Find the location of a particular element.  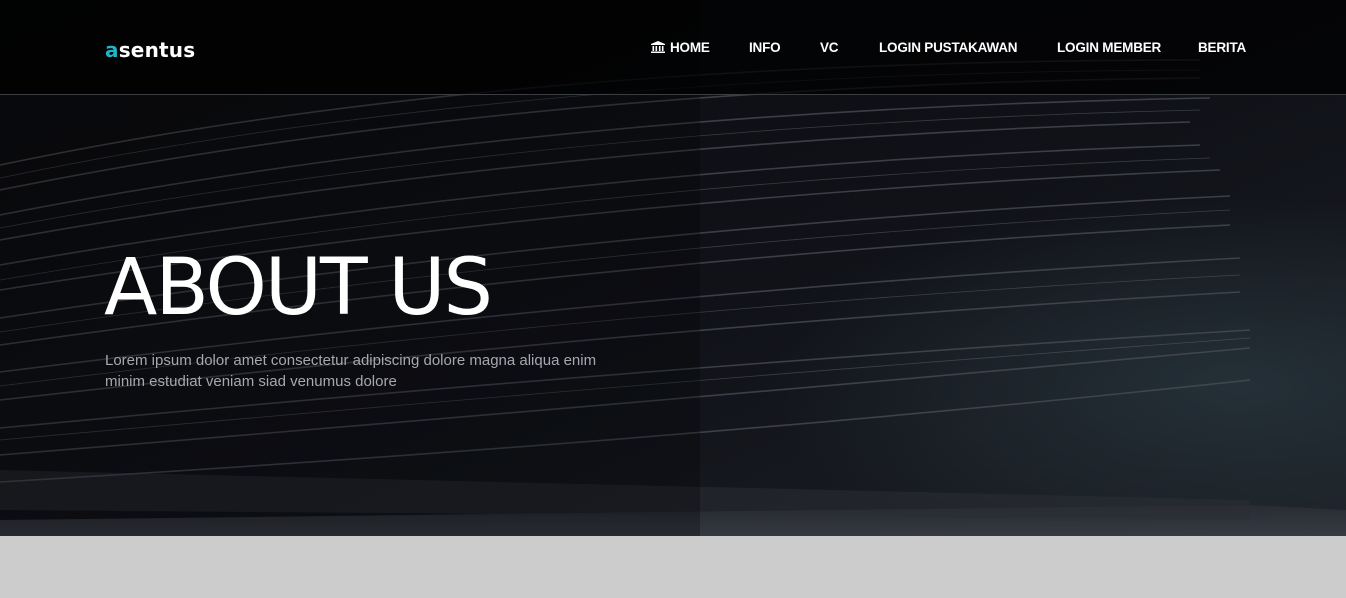

nav-item-home: HOME is located at coordinates (680, 47).